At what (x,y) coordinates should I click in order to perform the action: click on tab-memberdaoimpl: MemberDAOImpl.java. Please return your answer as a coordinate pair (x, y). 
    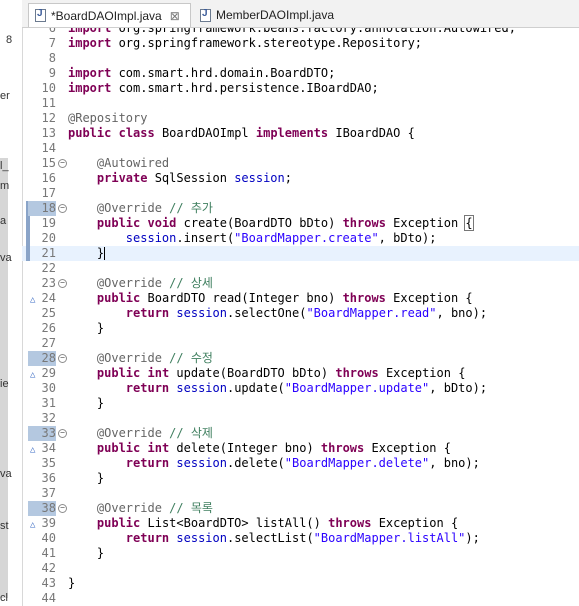
    Looking at the image, I should click on (274, 15).